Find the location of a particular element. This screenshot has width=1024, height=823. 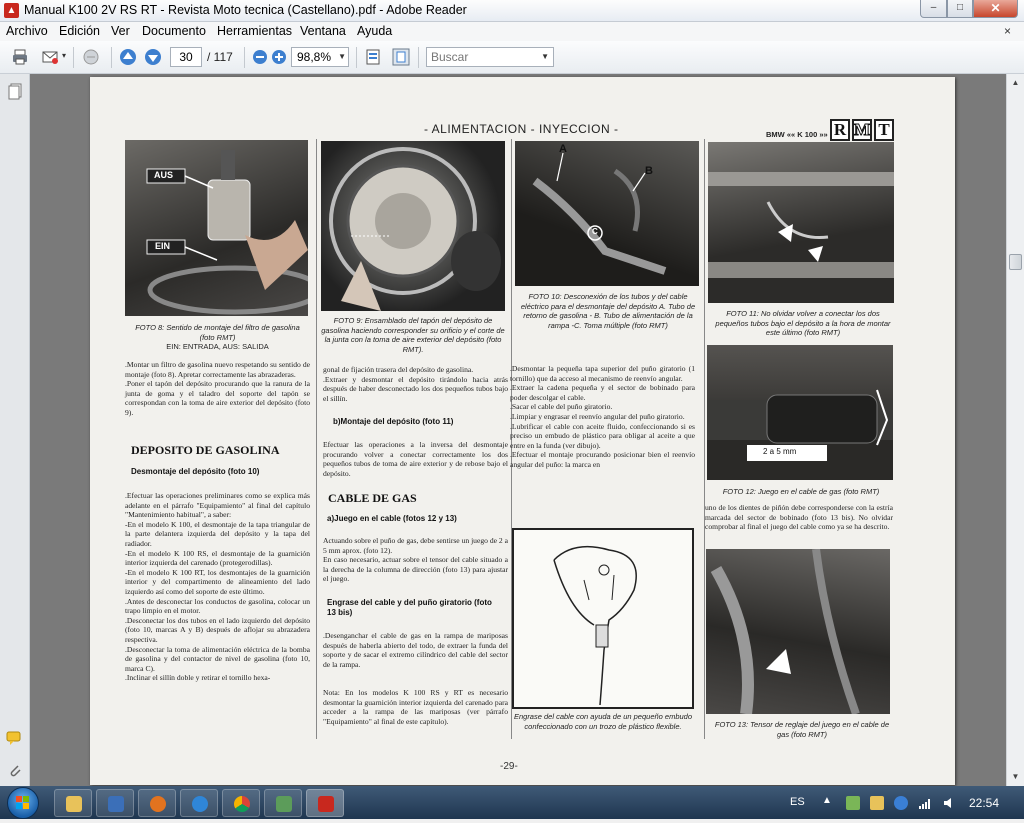

taskbar: ES ▲ 22:54 is located at coordinates (512, 802).